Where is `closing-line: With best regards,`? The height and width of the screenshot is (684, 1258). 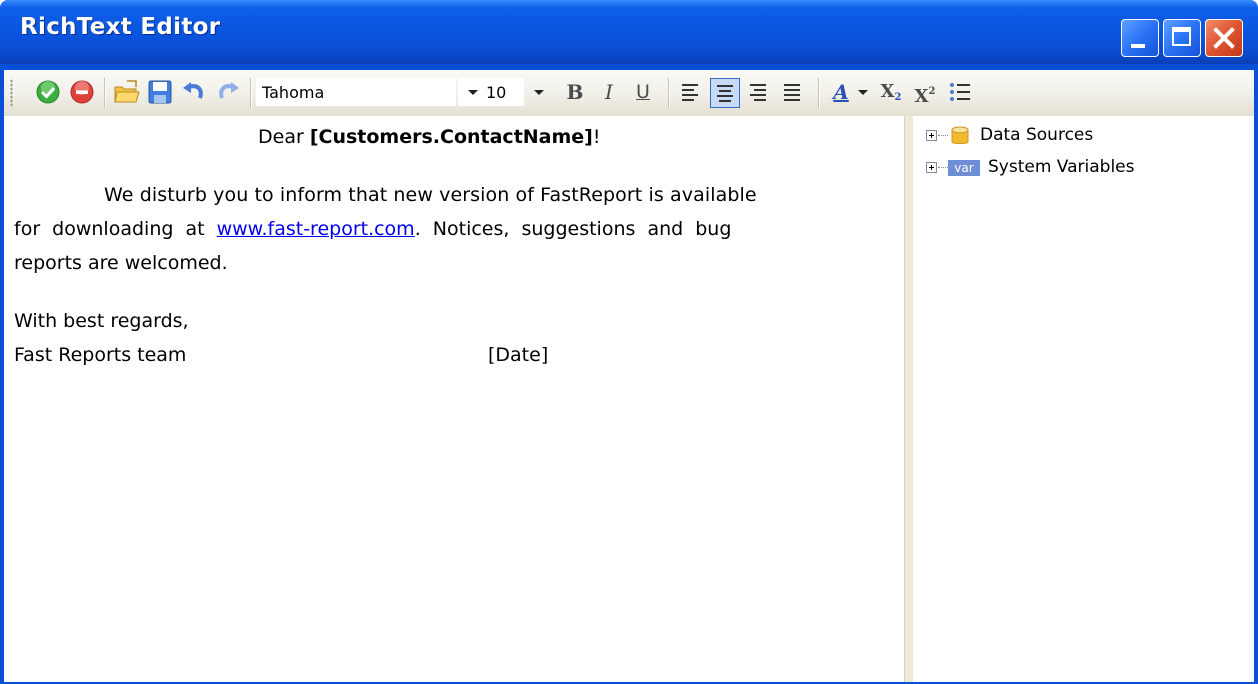
closing-line: With best regards, is located at coordinates (101, 321).